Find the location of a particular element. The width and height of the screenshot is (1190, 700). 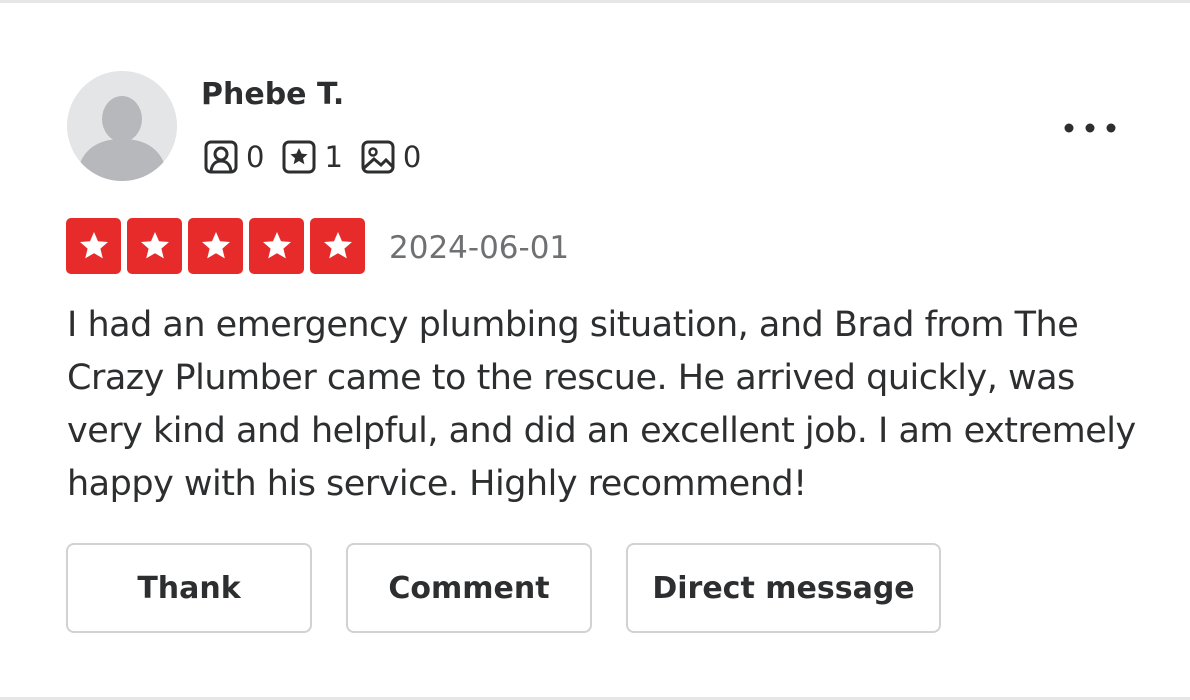

photo-icon is located at coordinates (378, 157).